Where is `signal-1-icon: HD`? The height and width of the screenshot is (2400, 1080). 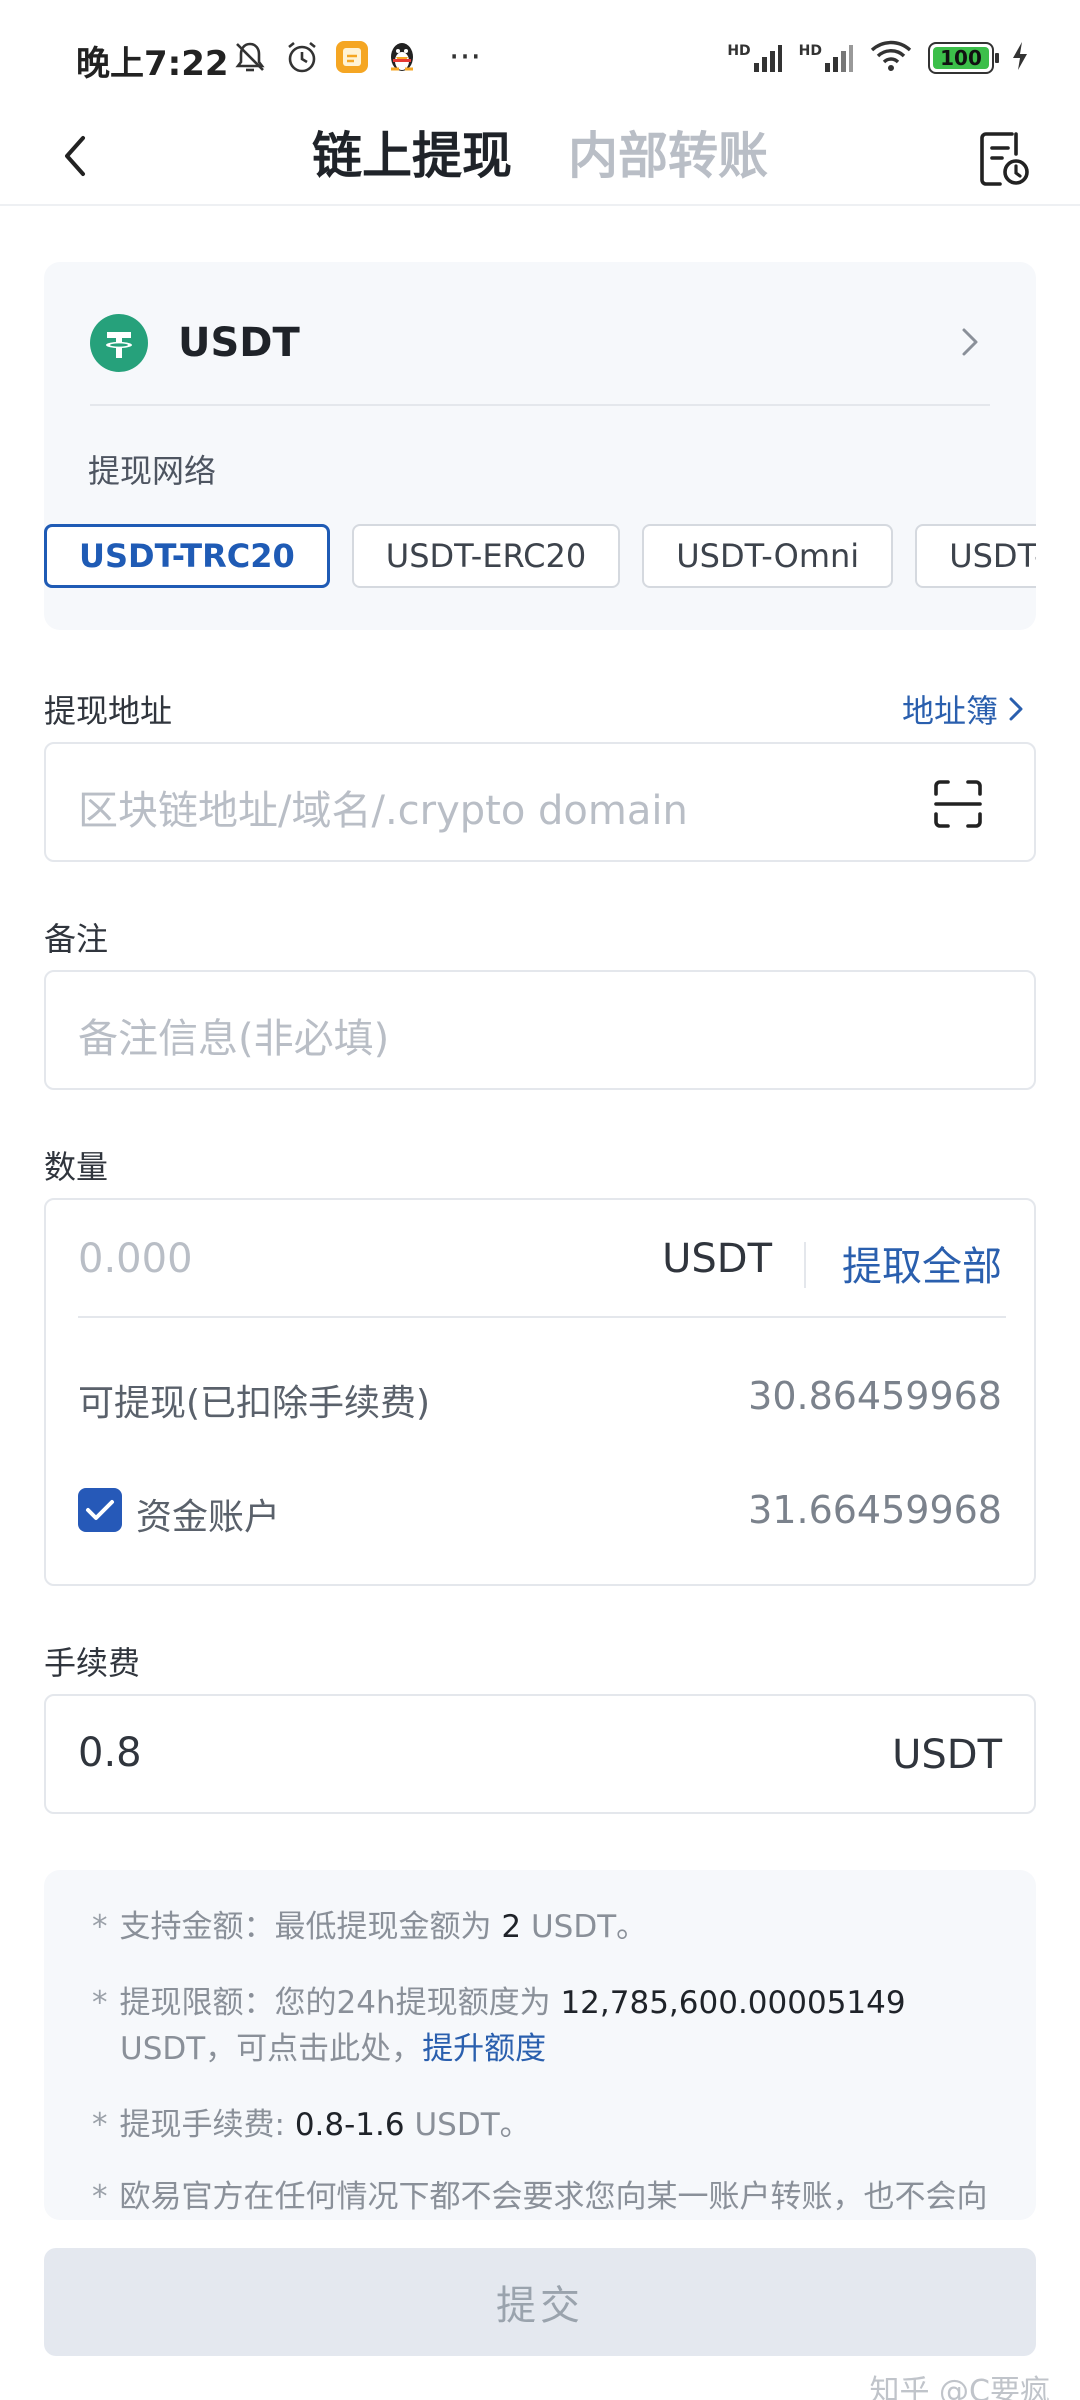
signal-1-icon: HD is located at coordinates (754, 58).